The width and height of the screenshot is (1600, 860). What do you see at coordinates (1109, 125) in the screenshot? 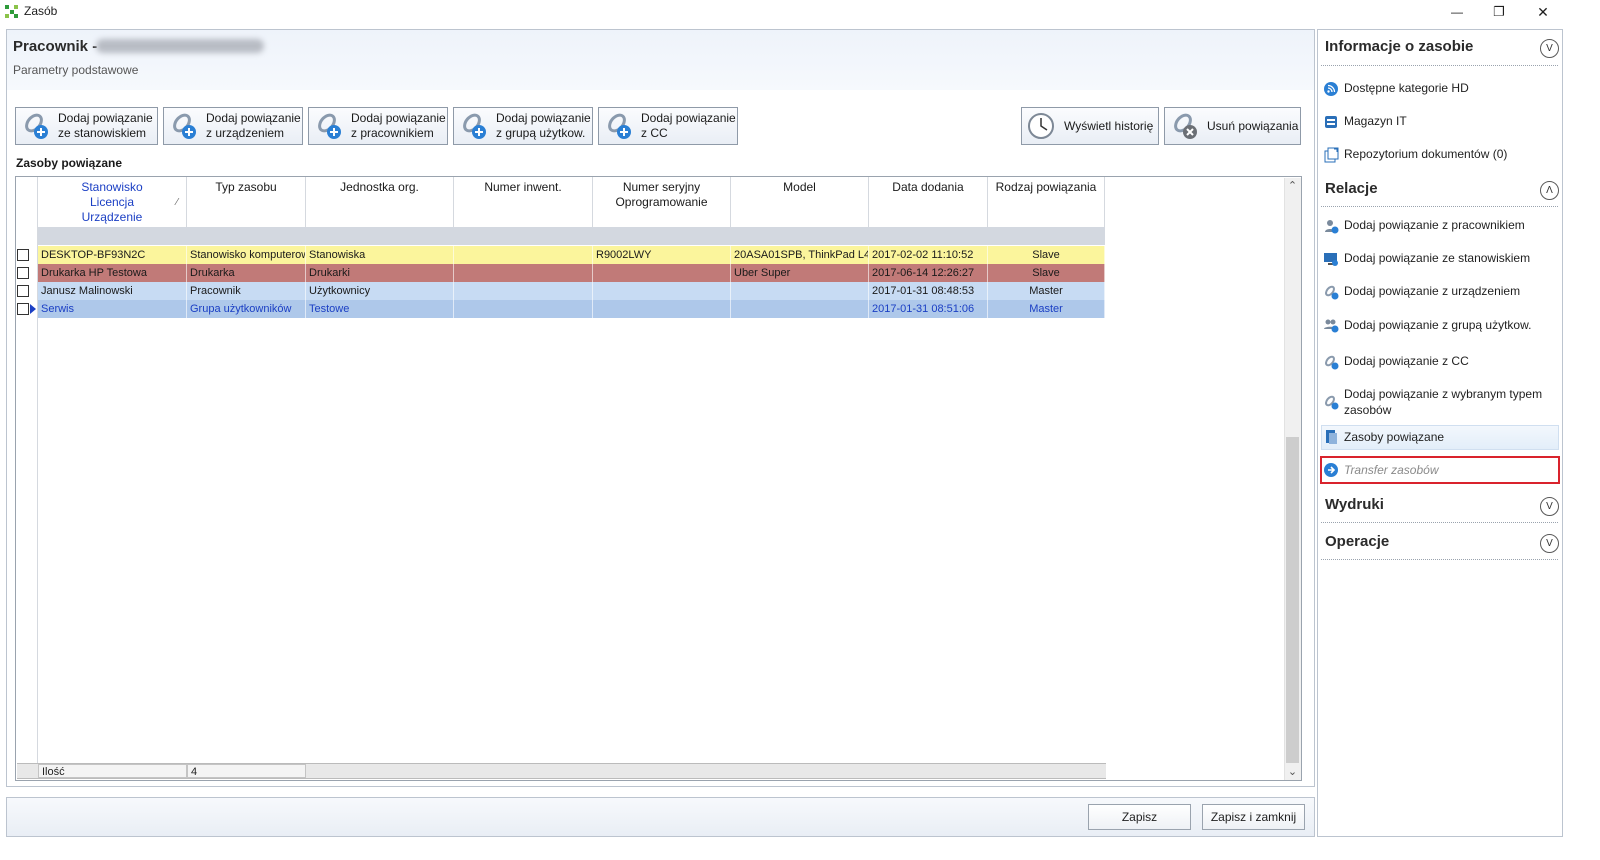
I see `button-label: Wyświetl historię` at bounding box center [1109, 125].